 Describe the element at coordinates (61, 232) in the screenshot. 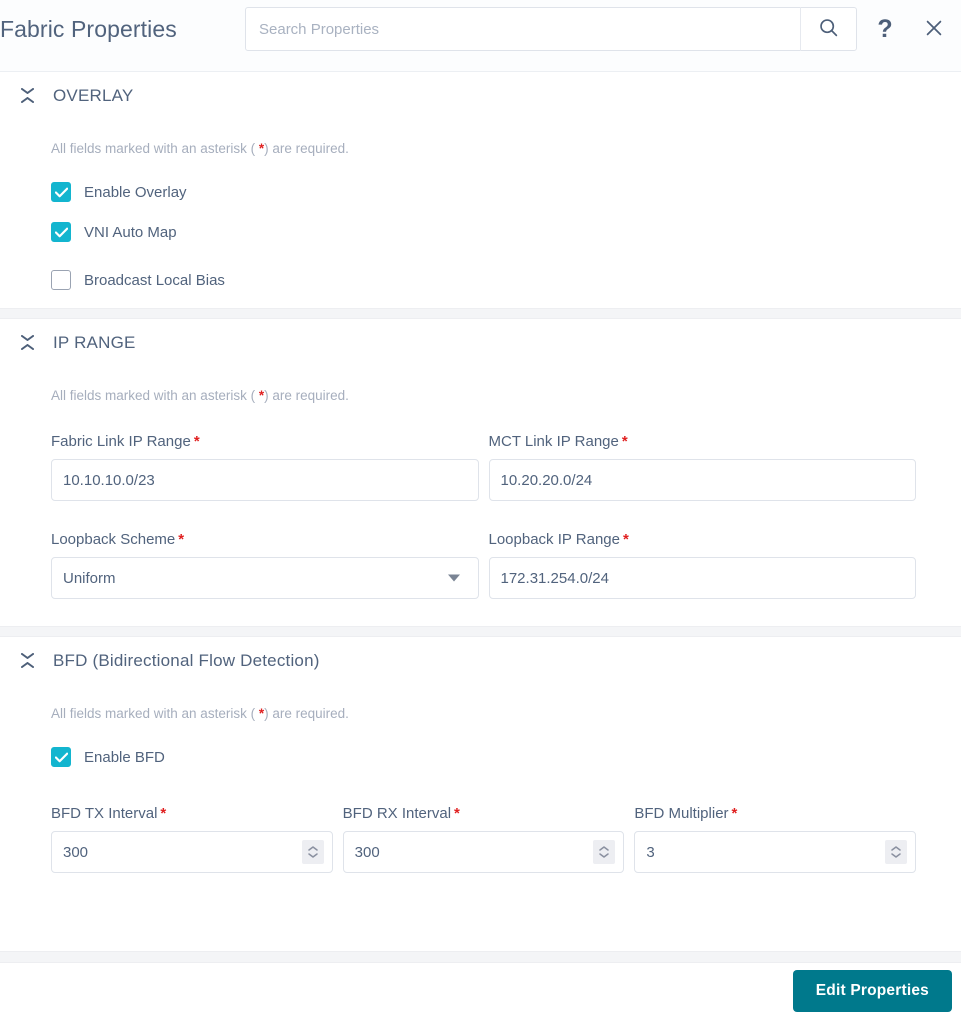

I see `checkbox-vni-auto-map` at that location.